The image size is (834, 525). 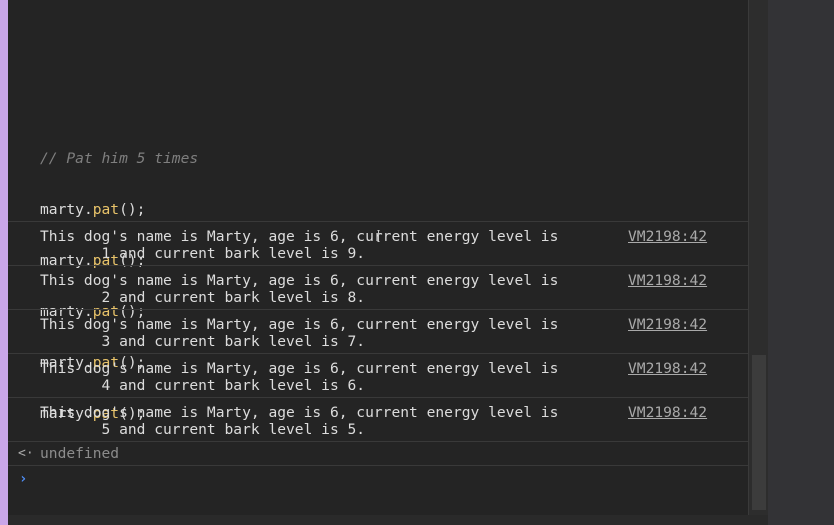 What do you see at coordinates (203, 429) in the screenshot?
I see `log-message-line: 5 and current bark level is 5.` at bounding box center [203, 429].